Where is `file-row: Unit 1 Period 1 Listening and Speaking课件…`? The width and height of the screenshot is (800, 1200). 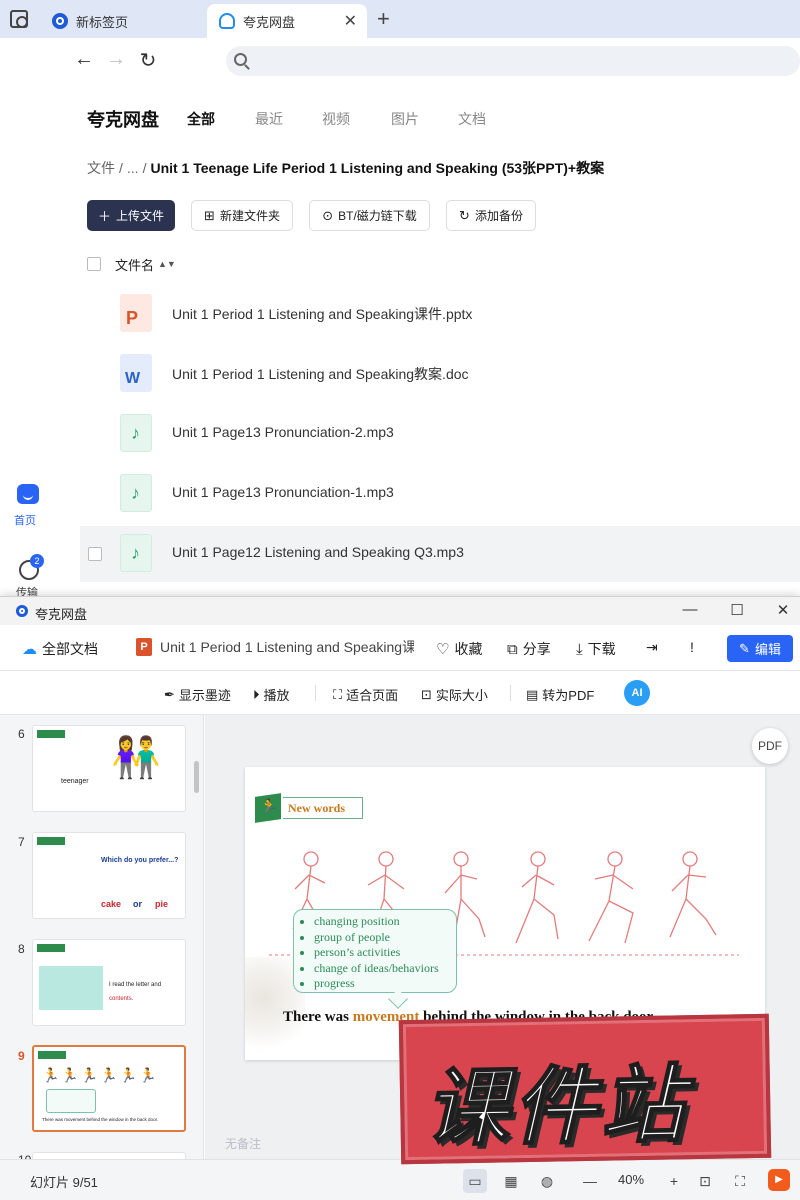 file-row: Unit 1 Period 1 Listening and Speaking课件… is located at coordinates (440, 314).